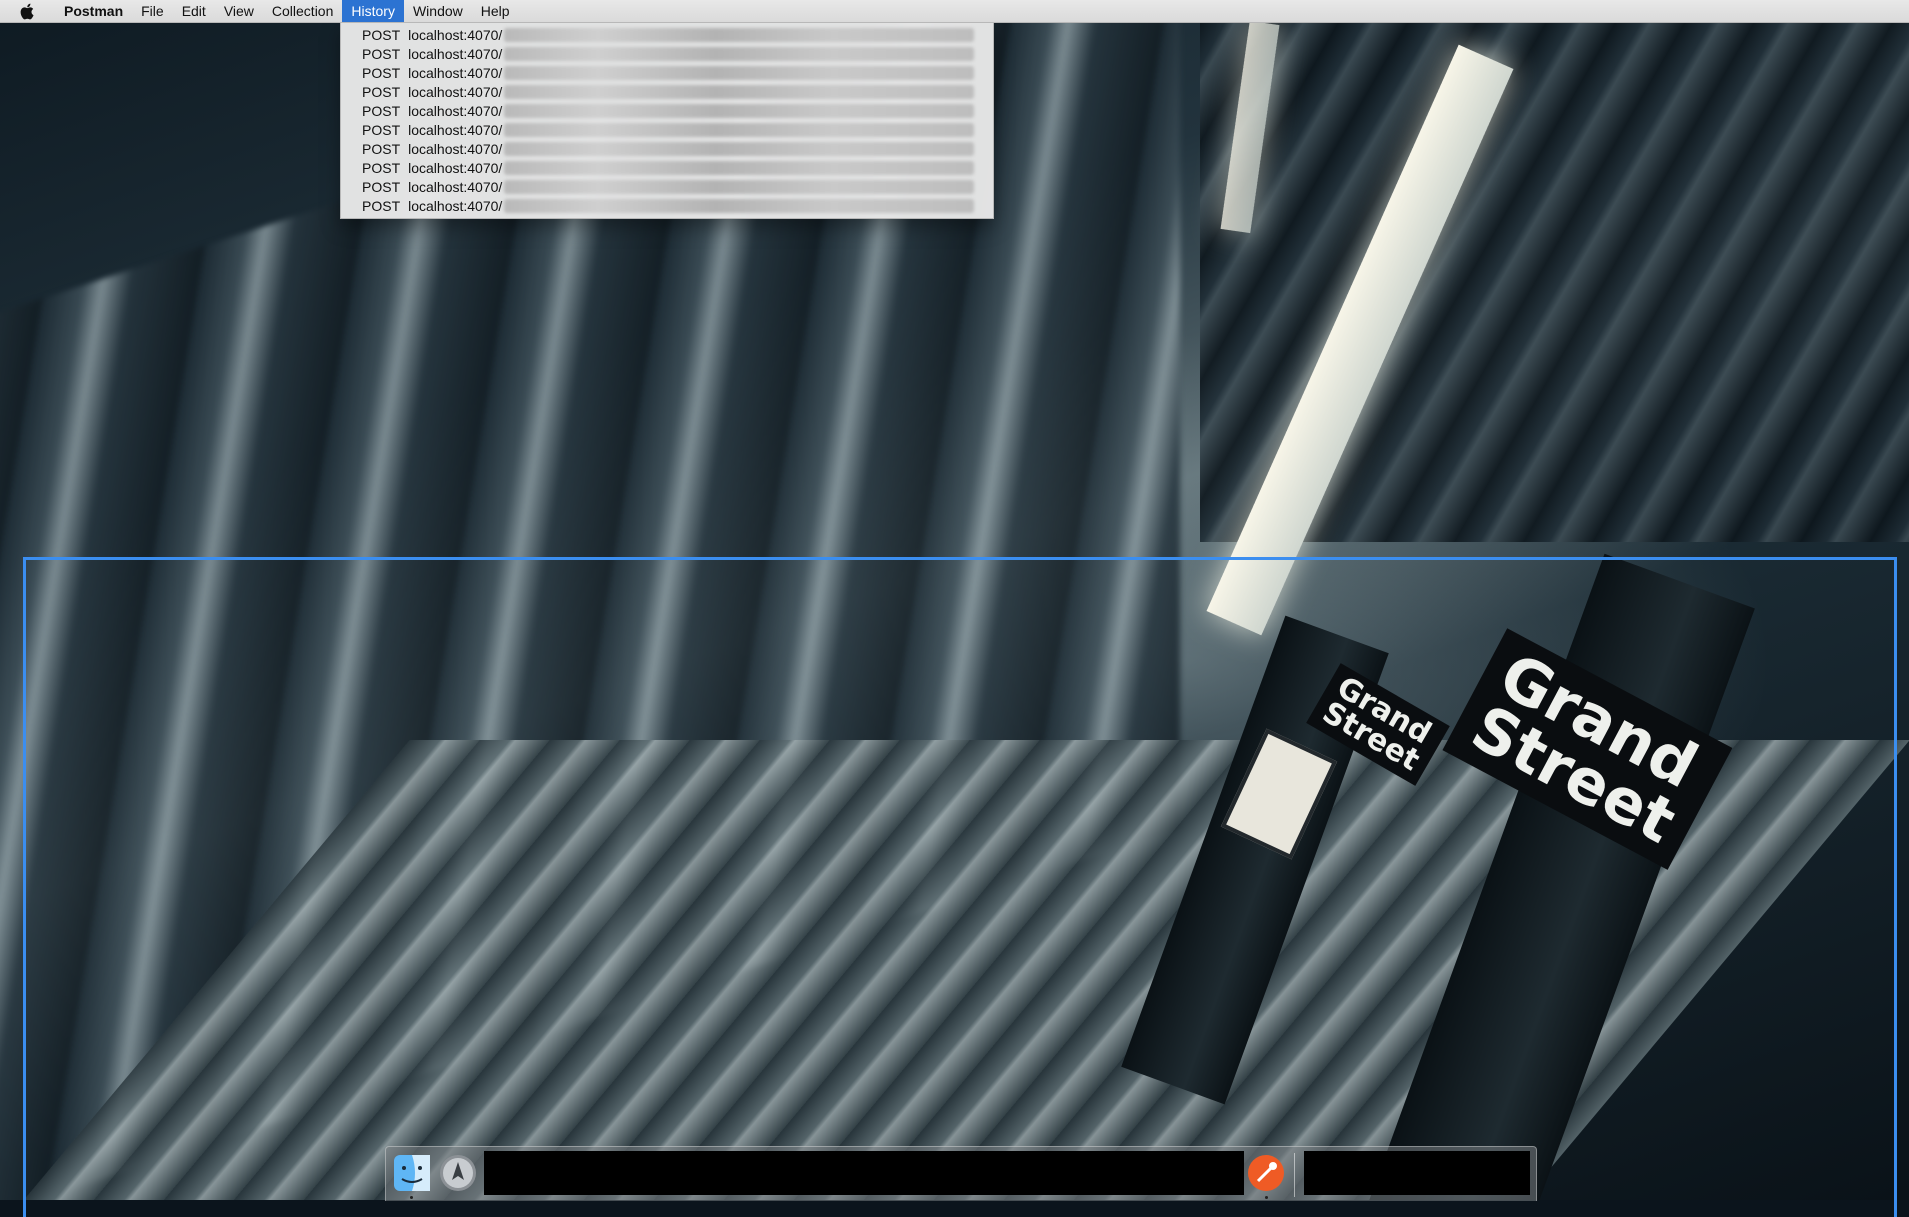 The image size is (1909, 1217). I want to click on menu-file: File, so click(152, 11).